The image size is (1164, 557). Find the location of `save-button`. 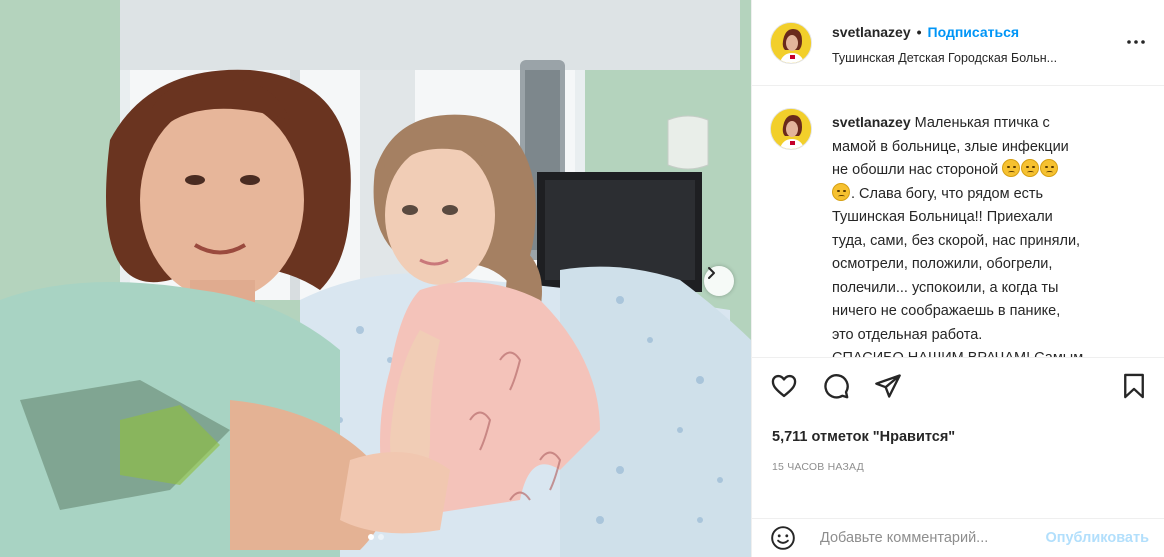

save-button is located at coordinates (1134, 388).